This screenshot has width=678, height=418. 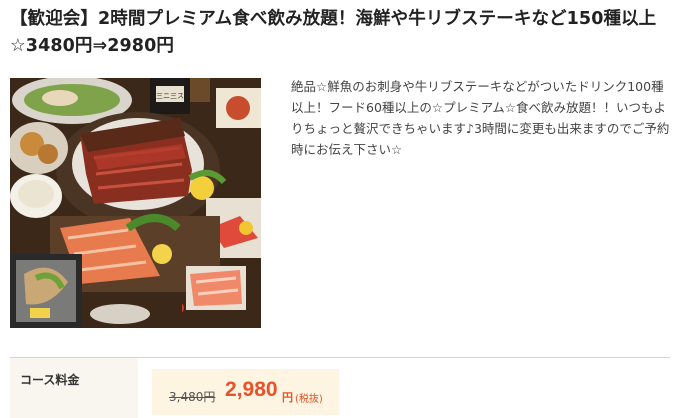 What do you see at coordinates (309, 399) in the screenshot?
I see `tax-note: (税抜)` at bounding box center [309, 399].